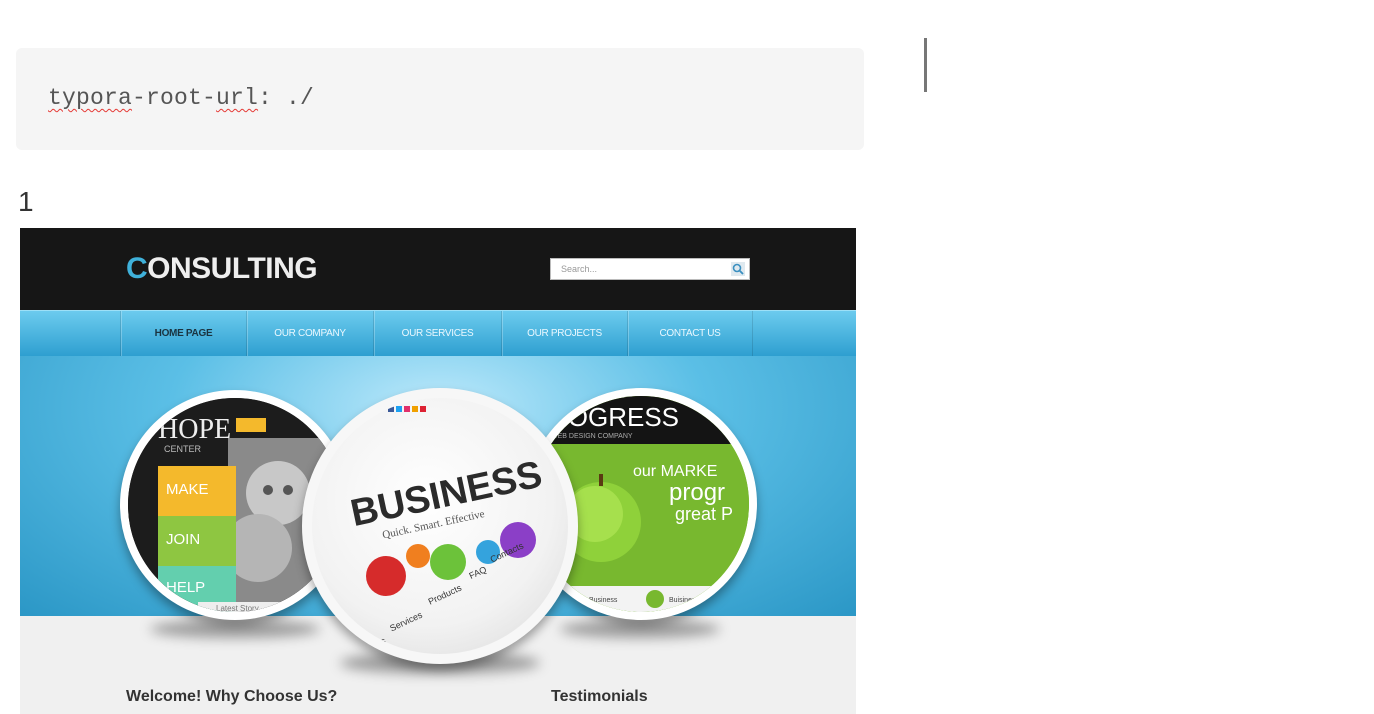 The width and height of the screenshot is (1374, 714). Describe the element at coordinates (90, 98) in the screenshot. I see `misspelled-word-typora: typora` at that location.